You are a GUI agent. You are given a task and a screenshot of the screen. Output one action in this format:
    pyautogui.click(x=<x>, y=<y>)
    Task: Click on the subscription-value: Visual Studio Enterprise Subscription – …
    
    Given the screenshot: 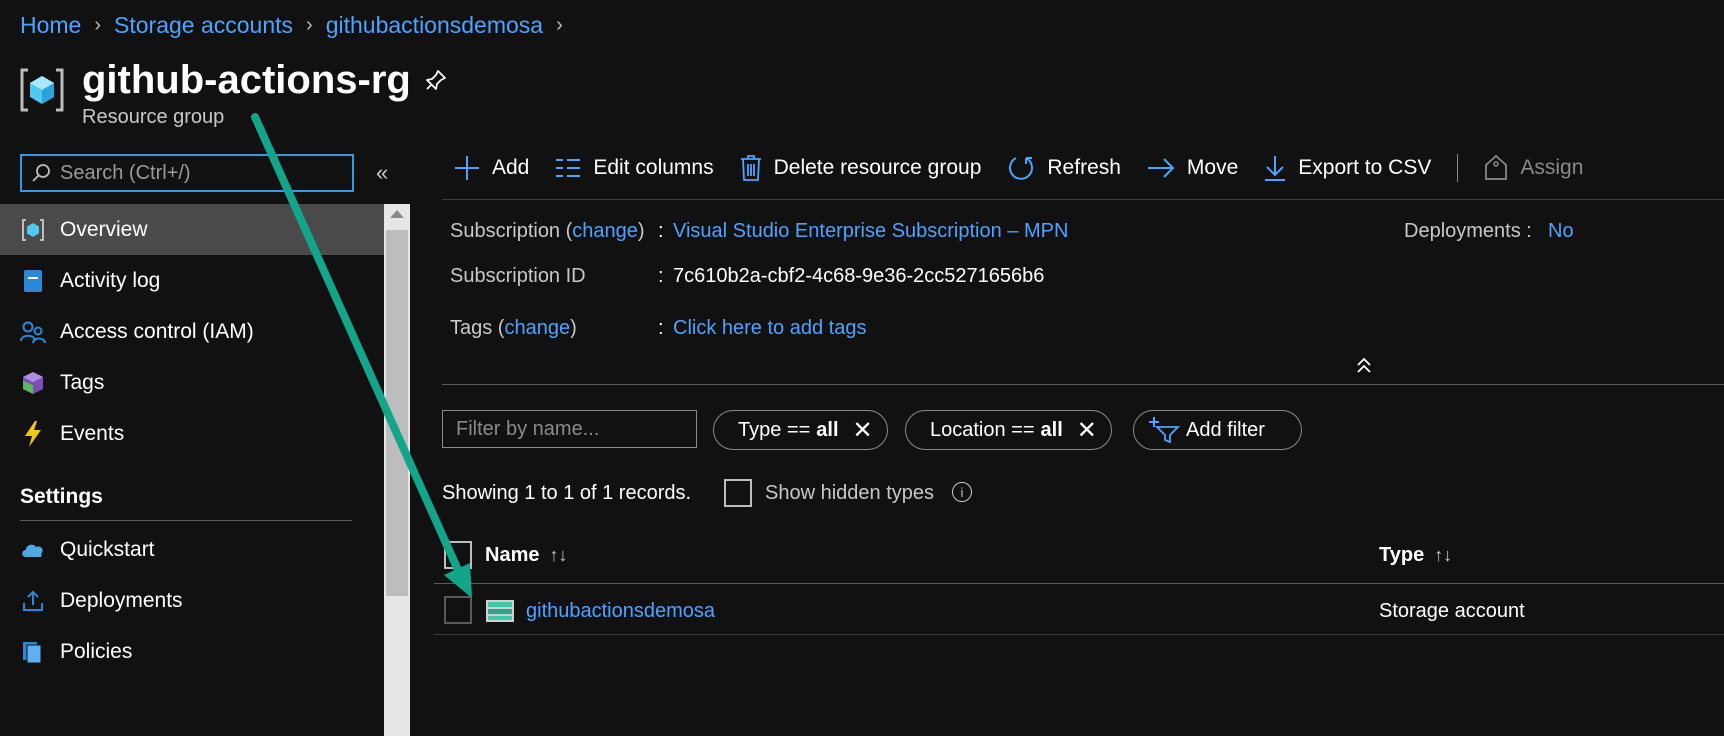 What is the action you would take?
    pyautogui.click(x=870, y=231)
    